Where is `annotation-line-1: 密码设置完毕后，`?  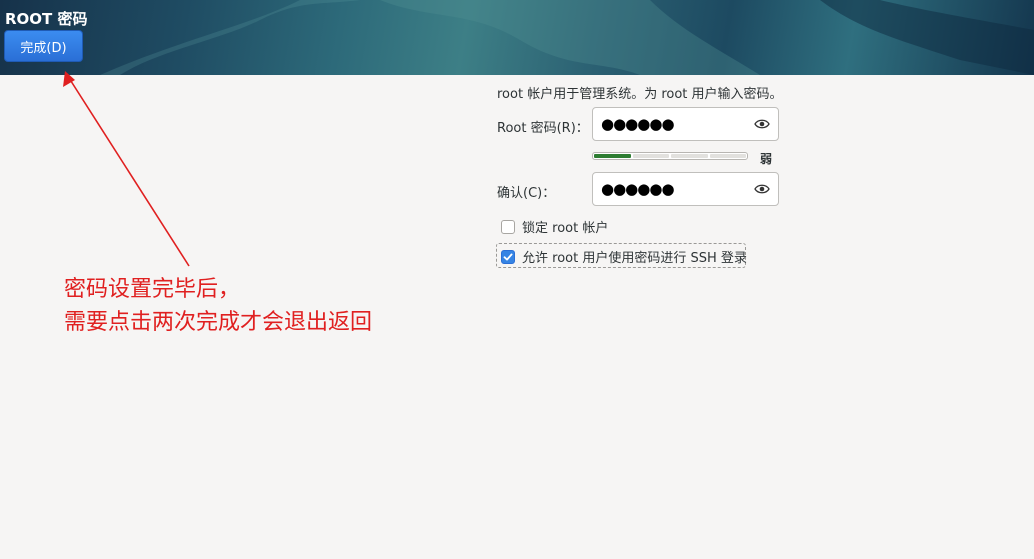
annotation-line-1: 密码设置完毕后， is located at coordinates (152, 289).